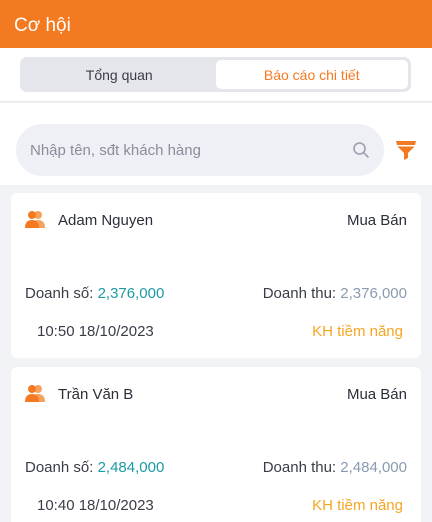 The image size is (432, 522). Describe the element at coordinates (96, 394) in the screenshot. I see `customer-name: Trần Văn B` at that location.